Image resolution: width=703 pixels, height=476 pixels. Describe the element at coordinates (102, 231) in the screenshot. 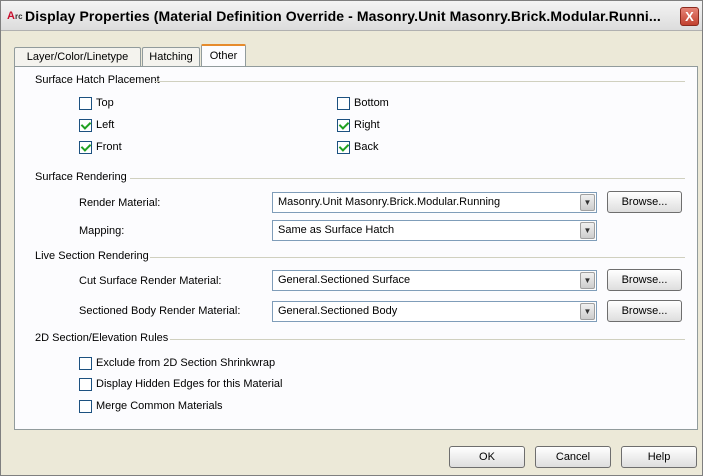

I see `mapping-label: Mapping:` at that location.